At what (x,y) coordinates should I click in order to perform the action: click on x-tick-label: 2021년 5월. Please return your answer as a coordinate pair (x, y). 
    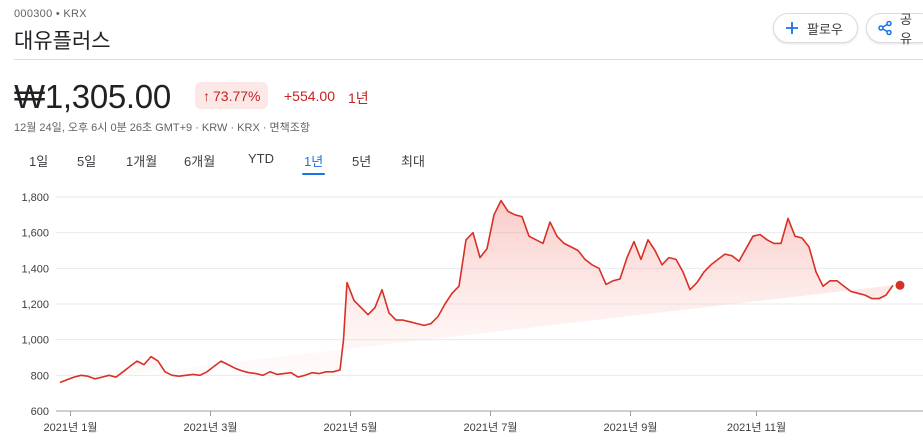
    Looking at the image, I should click on (351, 427).